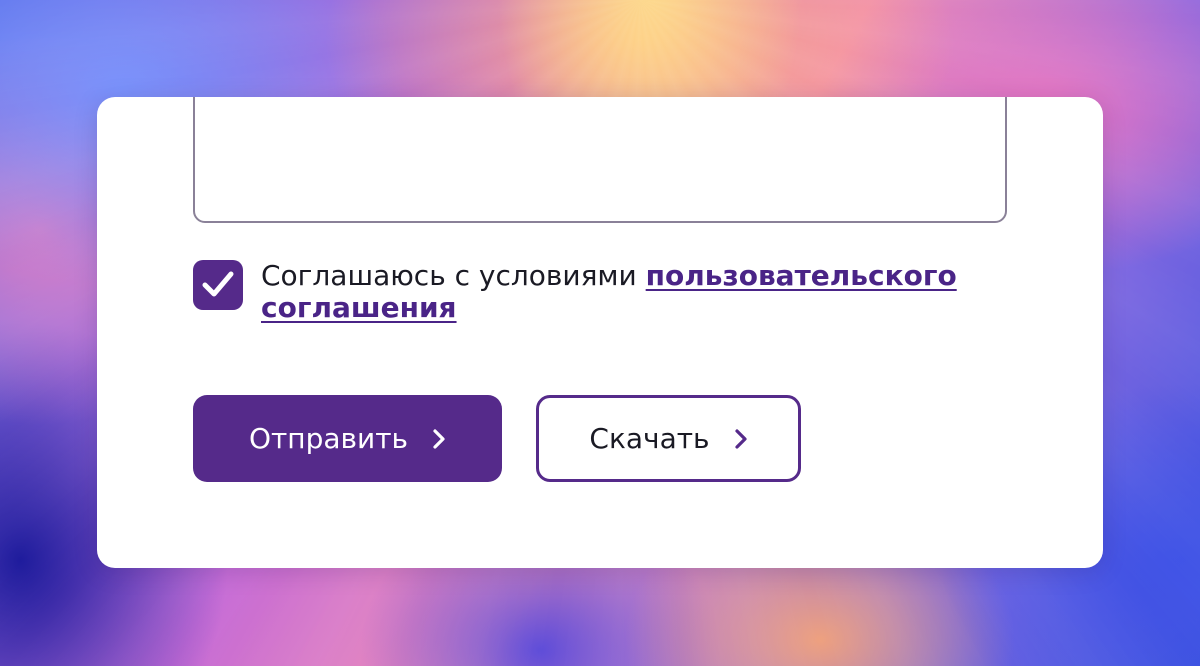  I want to click on submit-button-label: Отправить, so click(328, 438).